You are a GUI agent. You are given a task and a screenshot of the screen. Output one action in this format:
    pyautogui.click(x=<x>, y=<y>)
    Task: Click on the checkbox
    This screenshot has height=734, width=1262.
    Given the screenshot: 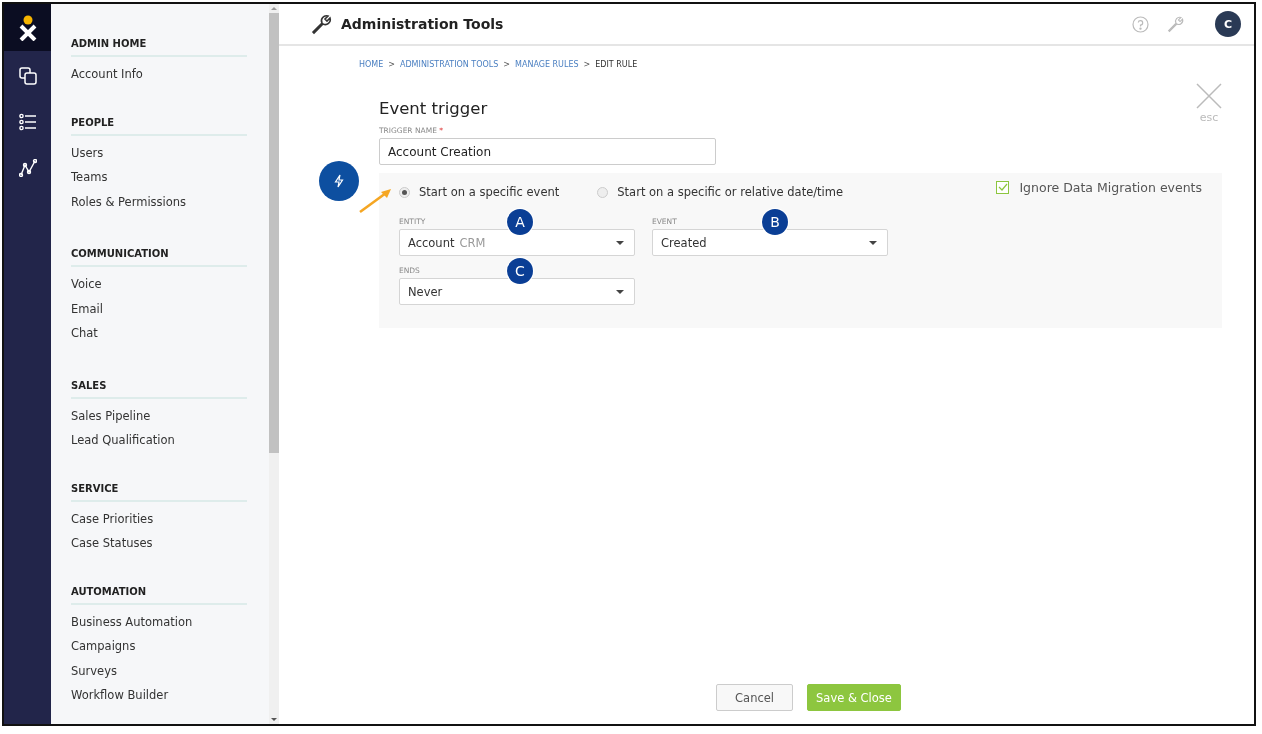 What is the action you would take?
    pyautogui.click(x=1003, y=187)
    